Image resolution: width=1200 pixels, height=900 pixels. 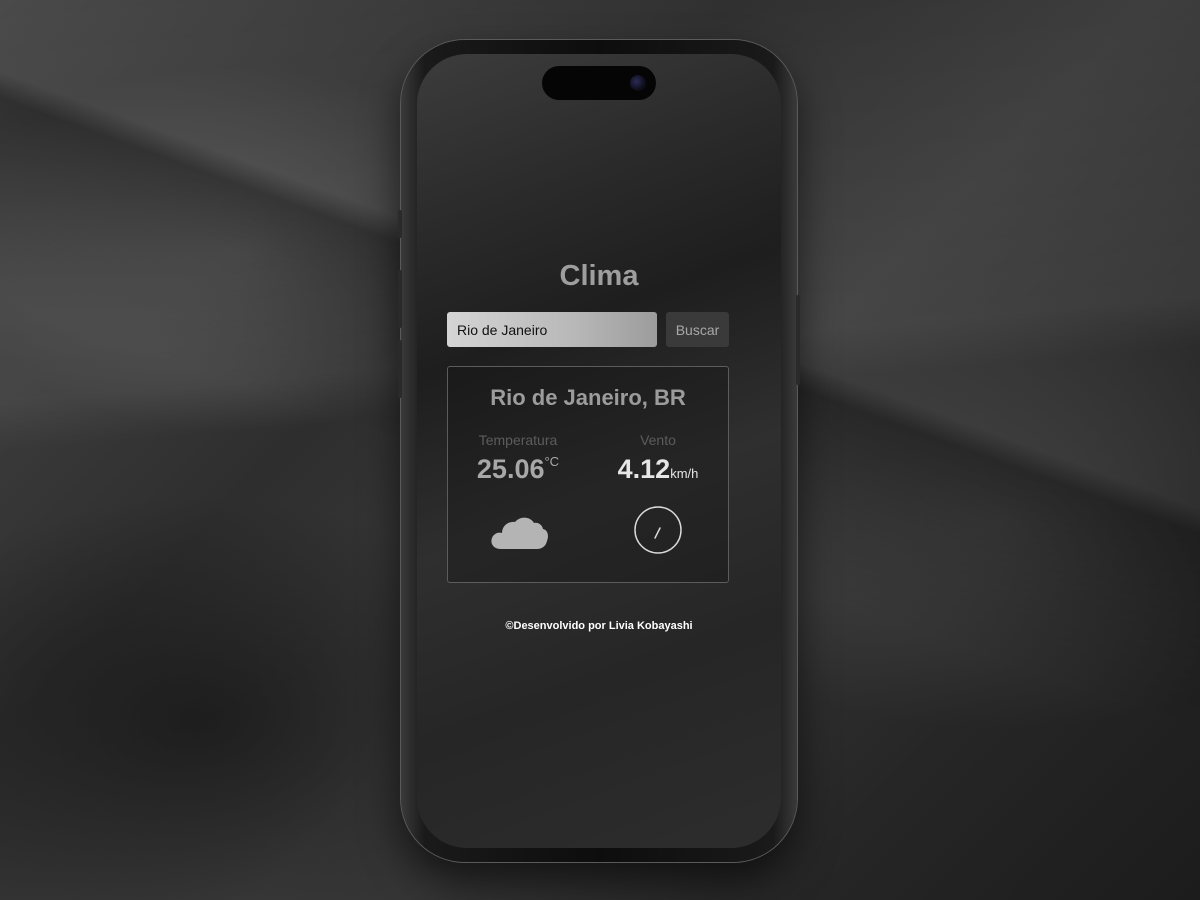 I want to click on camera-icon, so click(x=638, y=83).